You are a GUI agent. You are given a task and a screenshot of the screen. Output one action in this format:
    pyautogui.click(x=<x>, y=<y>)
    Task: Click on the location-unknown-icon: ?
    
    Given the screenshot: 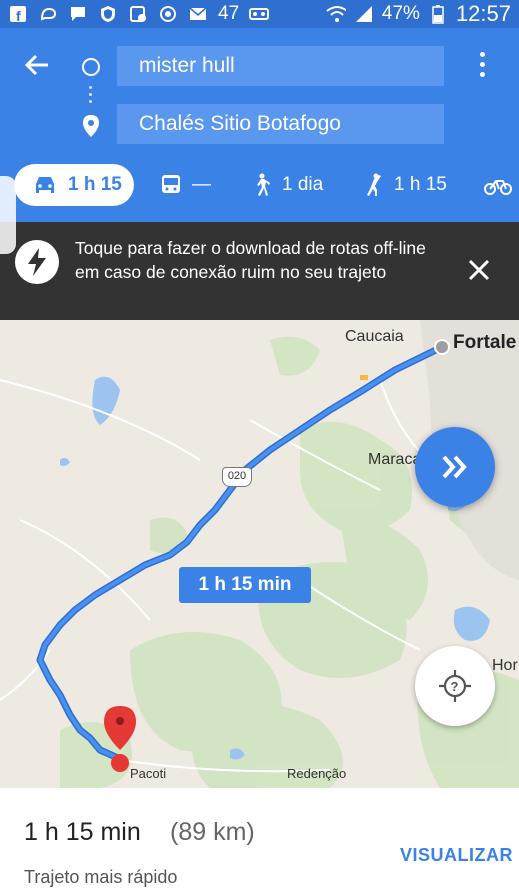 What is the action you would take?
    pyautogui.click(x=455, y=686)
    